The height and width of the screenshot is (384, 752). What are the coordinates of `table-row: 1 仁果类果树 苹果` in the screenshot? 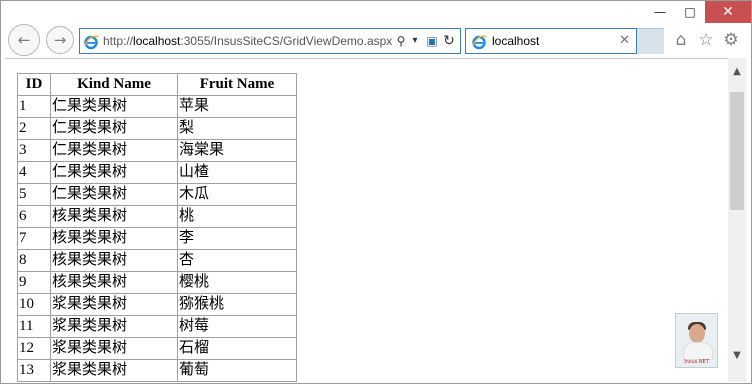 It's located at (157, 106).